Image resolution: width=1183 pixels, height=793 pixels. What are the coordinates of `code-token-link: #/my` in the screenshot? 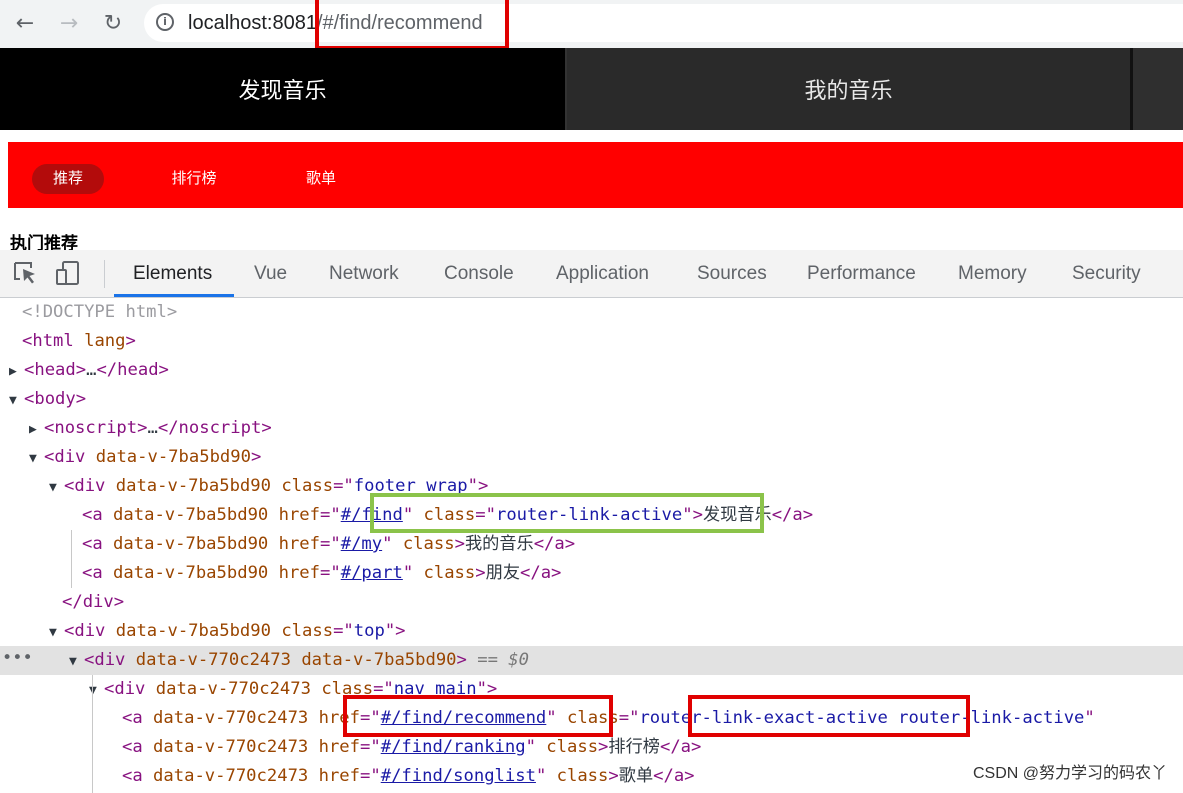 It's located at (361, 544).